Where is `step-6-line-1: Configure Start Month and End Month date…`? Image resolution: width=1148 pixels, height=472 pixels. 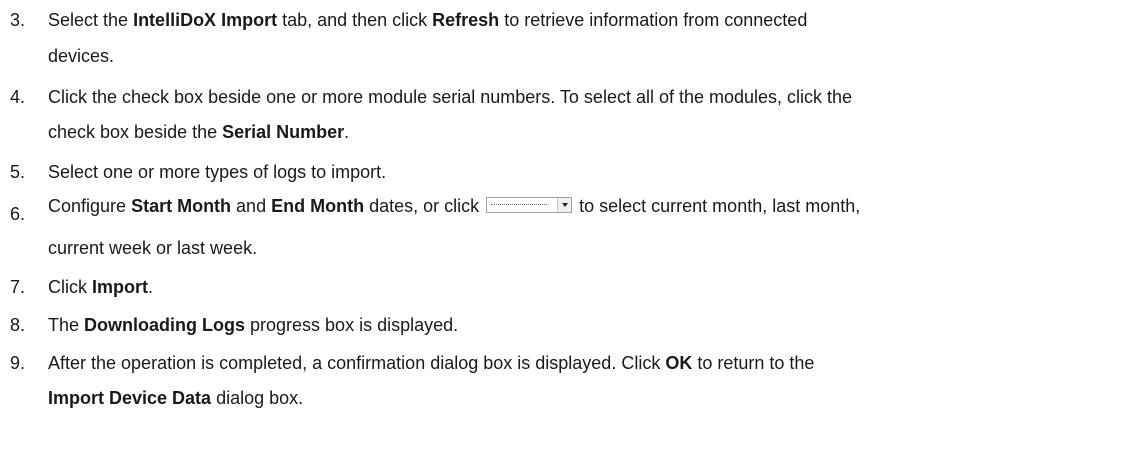
step-6-line-1: Configure Start Month and End Month date… is located at coordinates (454, 206).